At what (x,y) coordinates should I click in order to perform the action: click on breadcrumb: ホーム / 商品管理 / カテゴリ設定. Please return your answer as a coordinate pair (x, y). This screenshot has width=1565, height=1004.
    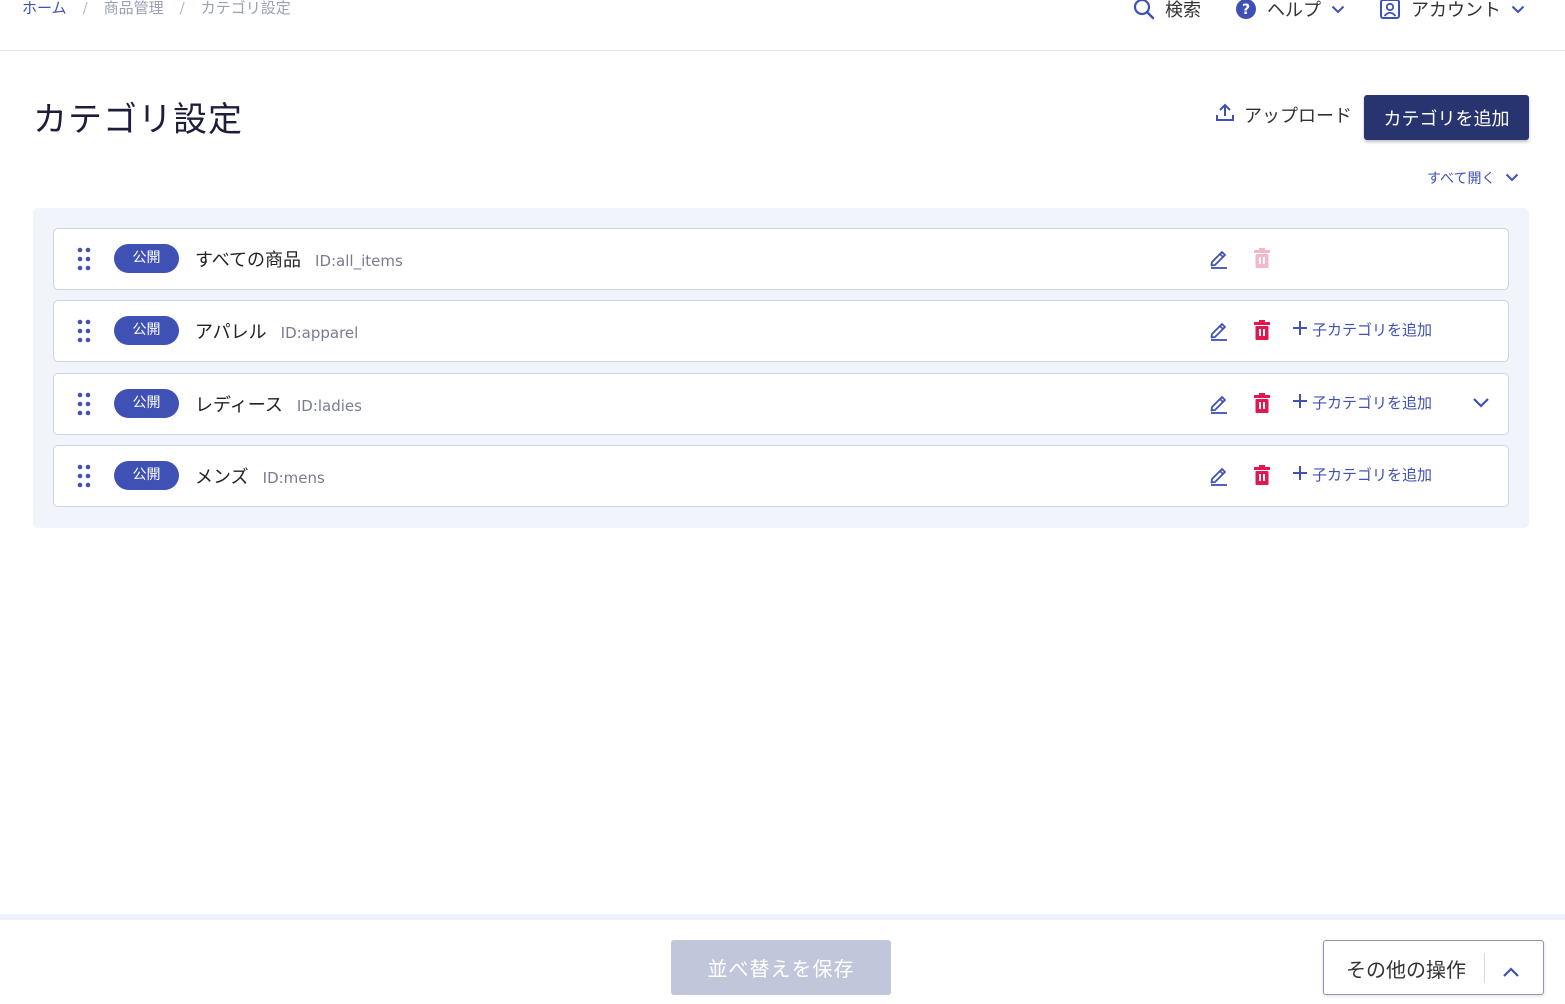
    Looking at the image, I should click on (156, 9).